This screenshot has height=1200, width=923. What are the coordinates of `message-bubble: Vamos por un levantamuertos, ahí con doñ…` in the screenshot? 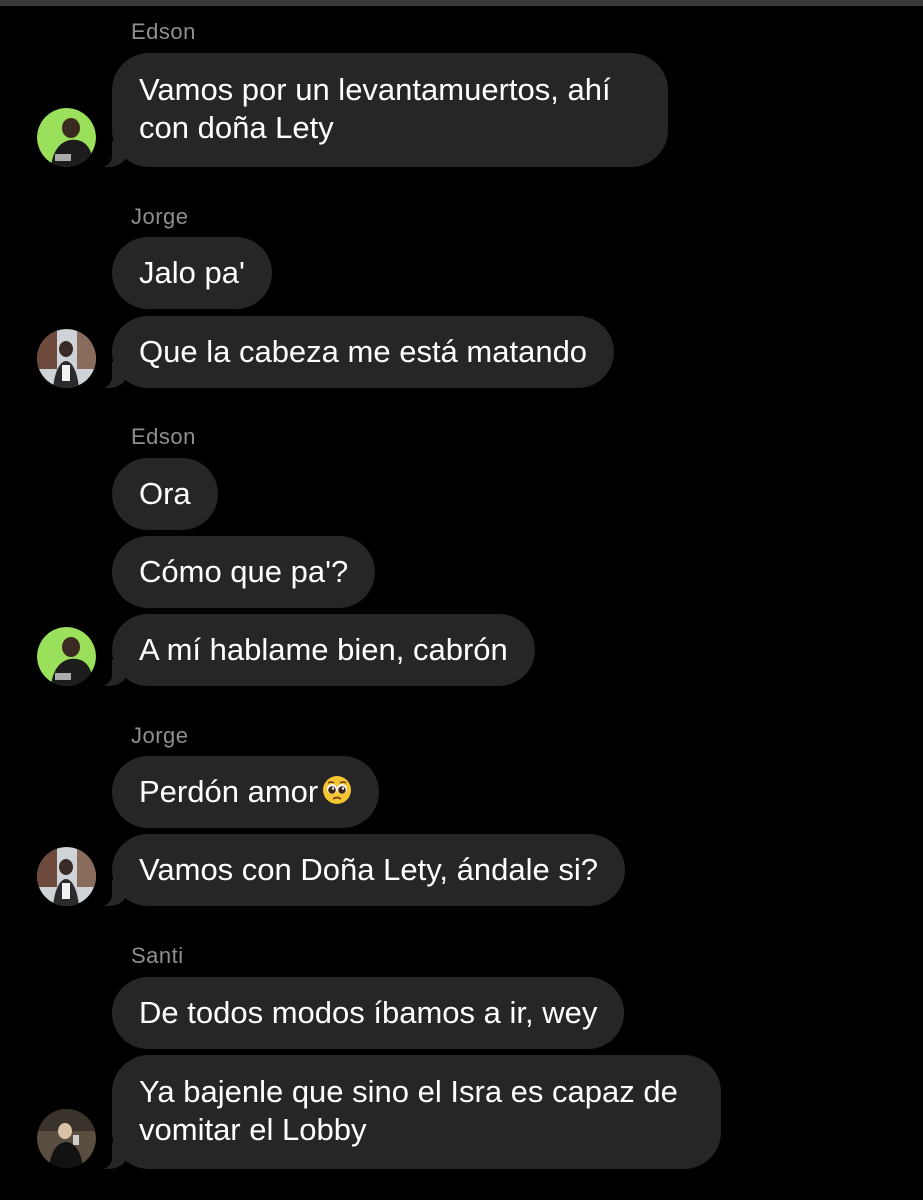 It's located at (379, 110).